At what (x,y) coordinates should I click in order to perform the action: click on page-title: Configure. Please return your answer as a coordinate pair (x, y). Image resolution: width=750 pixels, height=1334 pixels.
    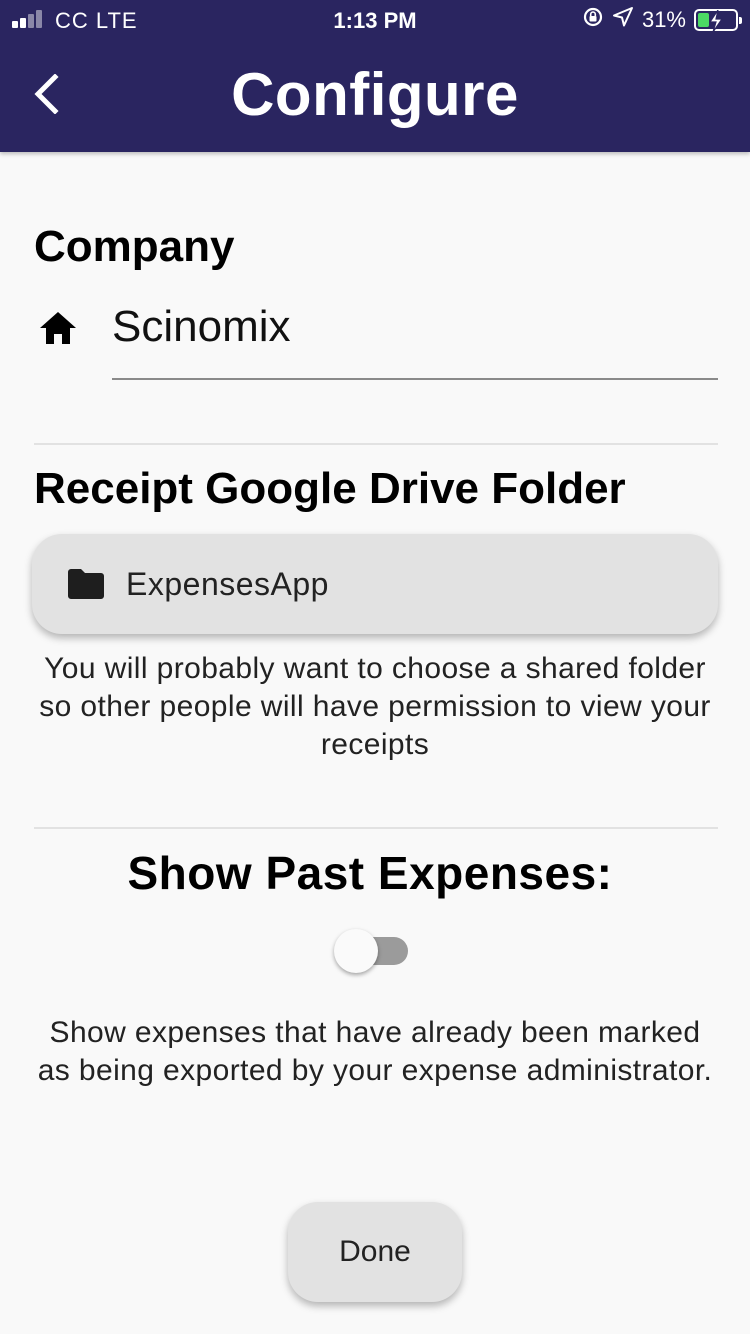
    Looking at the image, I should click on (375, 94).